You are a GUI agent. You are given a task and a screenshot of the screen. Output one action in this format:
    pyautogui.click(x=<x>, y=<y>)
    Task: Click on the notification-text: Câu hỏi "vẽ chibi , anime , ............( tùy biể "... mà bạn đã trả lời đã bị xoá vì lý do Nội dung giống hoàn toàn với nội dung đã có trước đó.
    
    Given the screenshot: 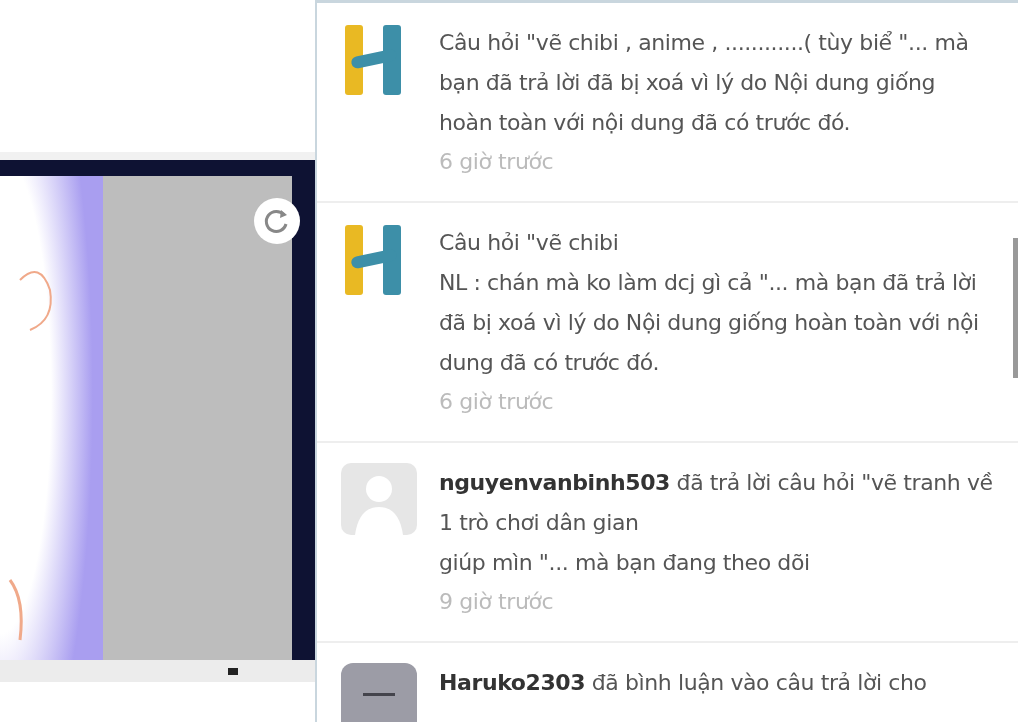 What is the action you would take?
    pyautogui.click(x=716, y=83)
    